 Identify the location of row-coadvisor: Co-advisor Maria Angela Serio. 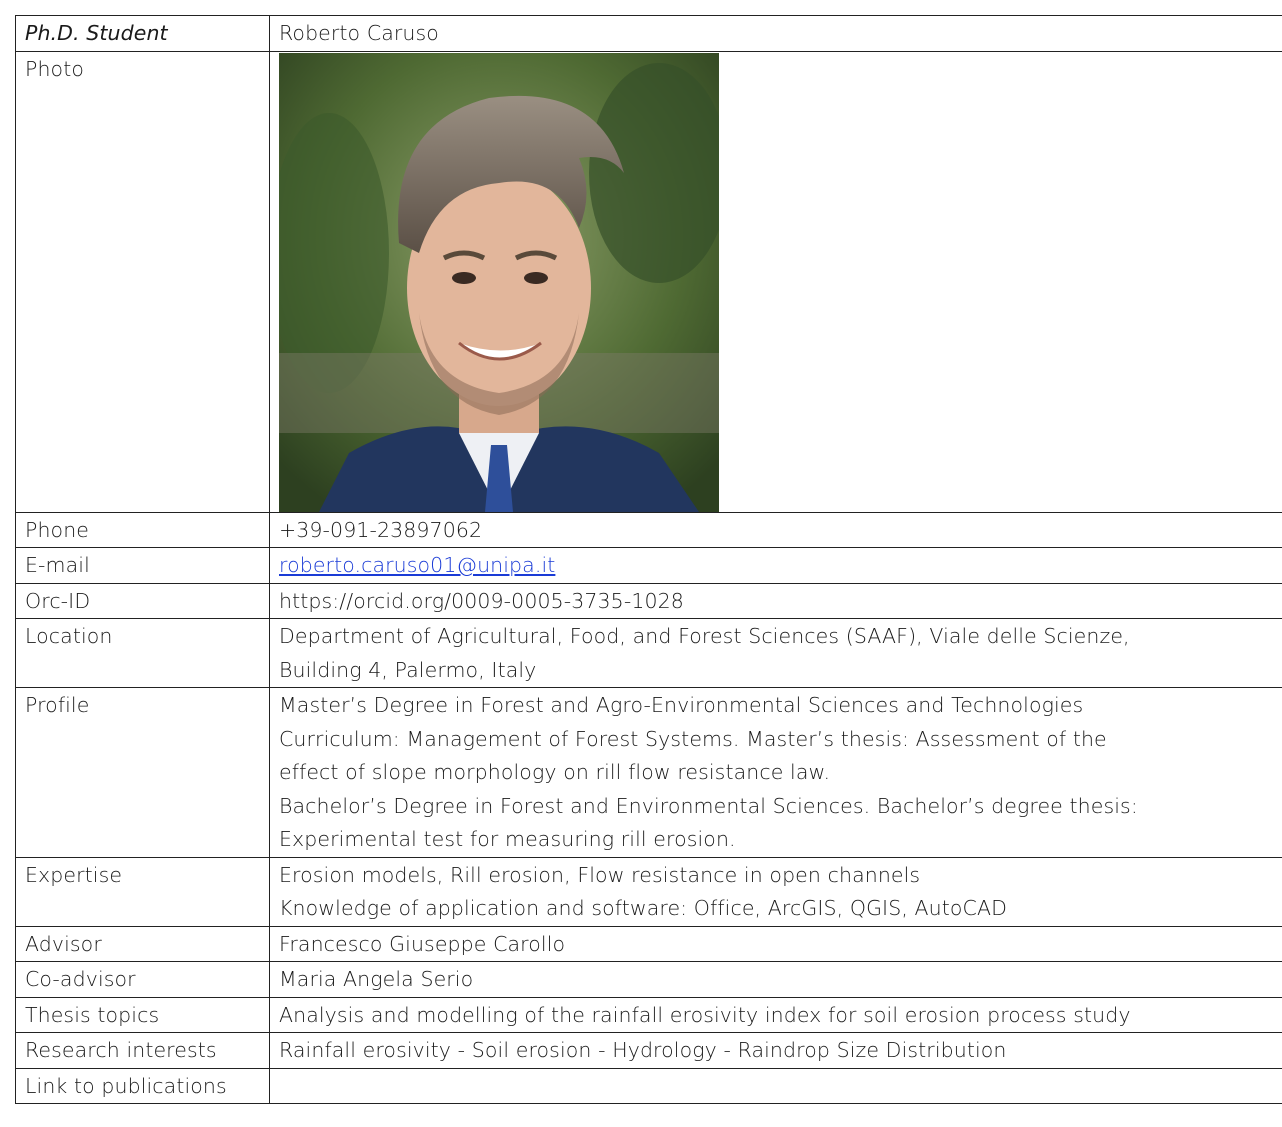
(648, 979).